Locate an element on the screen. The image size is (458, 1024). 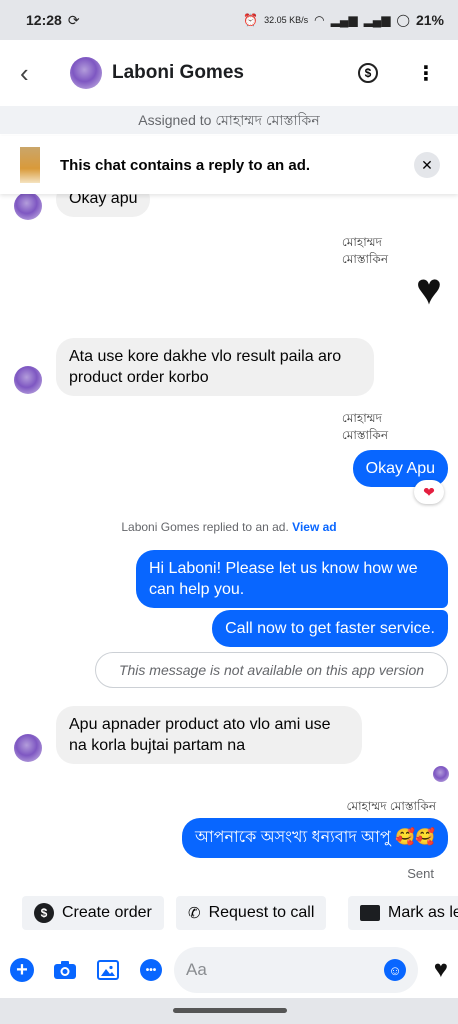
heart-send-icon: ♥ is located at coordinates (441, 970).